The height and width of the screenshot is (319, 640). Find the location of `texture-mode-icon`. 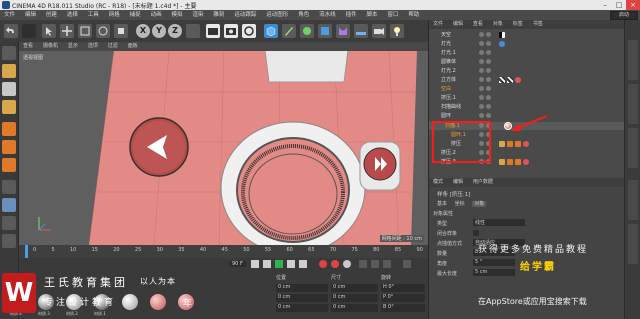

texture-mode-icon is located at coordinates (9, 89).